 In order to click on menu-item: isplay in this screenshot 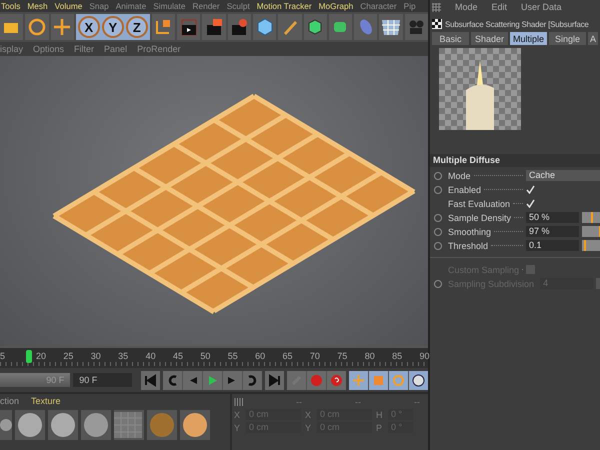, I will do `click(12, 49)`.